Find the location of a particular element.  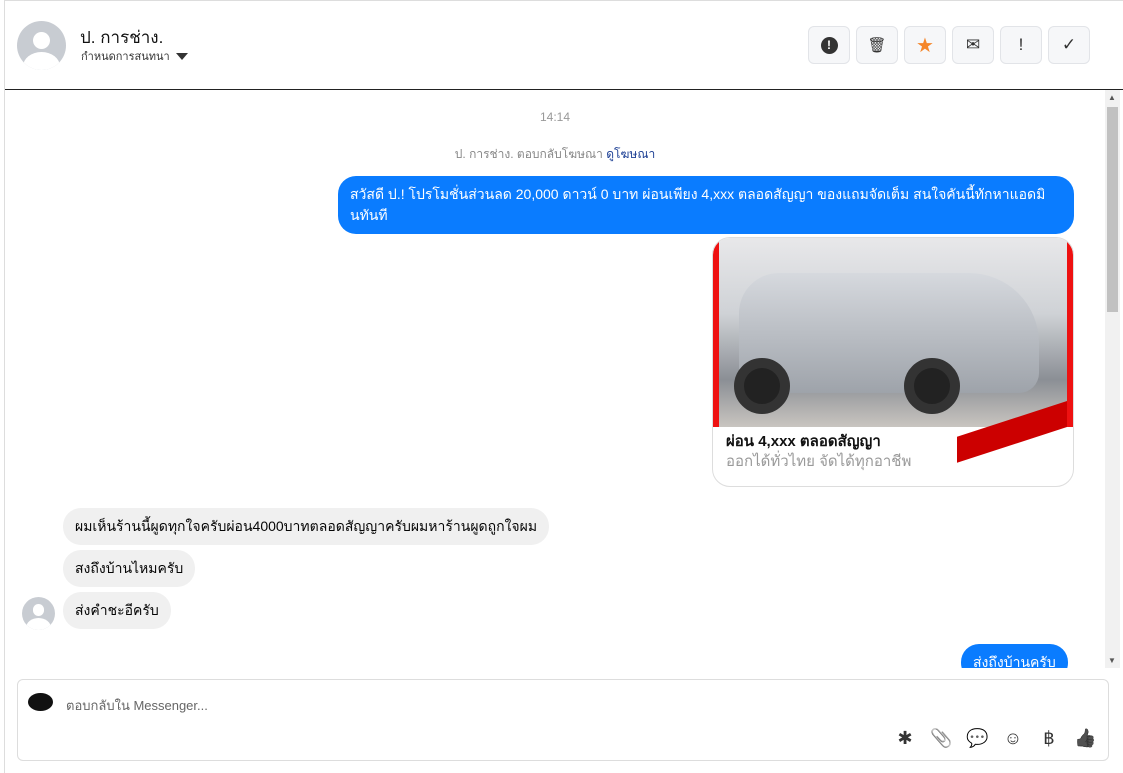

message-composer: ตอบกลับใน Messenger... ✱ 📎 💬 ☺ ฿ 👍 is located at coordinates (563, 720).